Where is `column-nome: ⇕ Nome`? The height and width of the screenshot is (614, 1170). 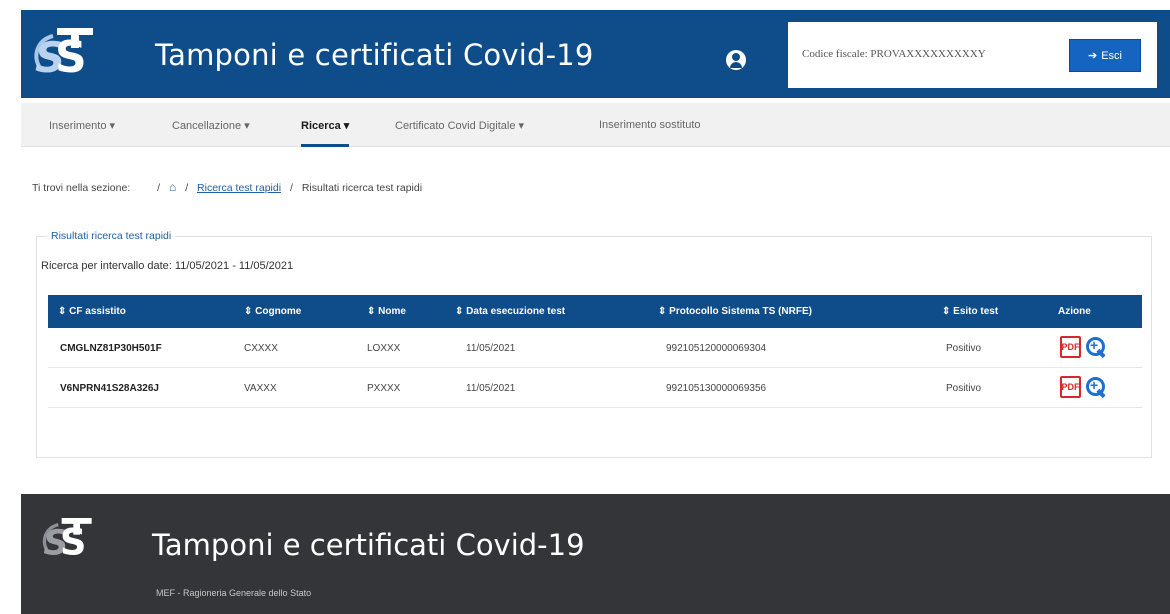
column-nome: ⇕ Nome is located at coordinates (386, 311).